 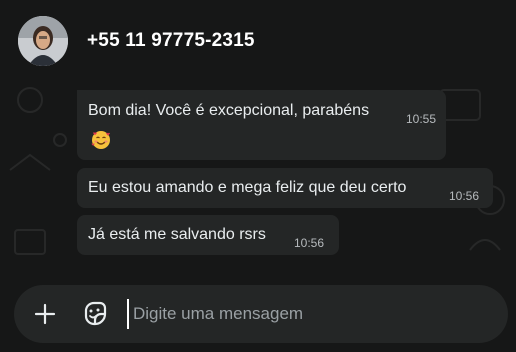 I want to click on contact-avatar, so click(x=43, y=41).